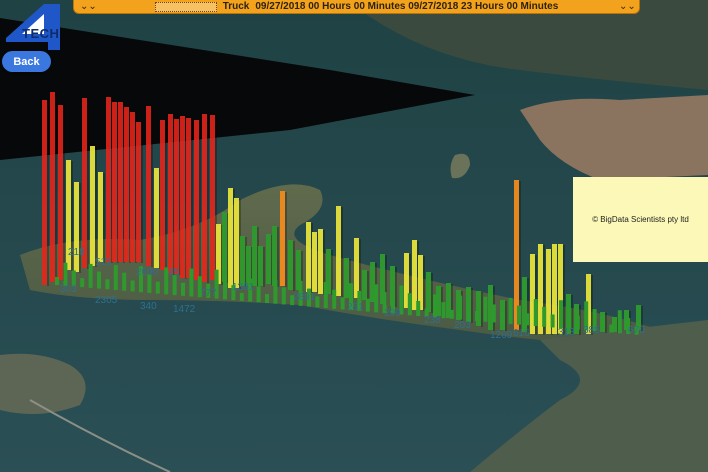 The width and height of the screenshot is (708, 472). I want to click on map-label: 1269, so click(501, 335).